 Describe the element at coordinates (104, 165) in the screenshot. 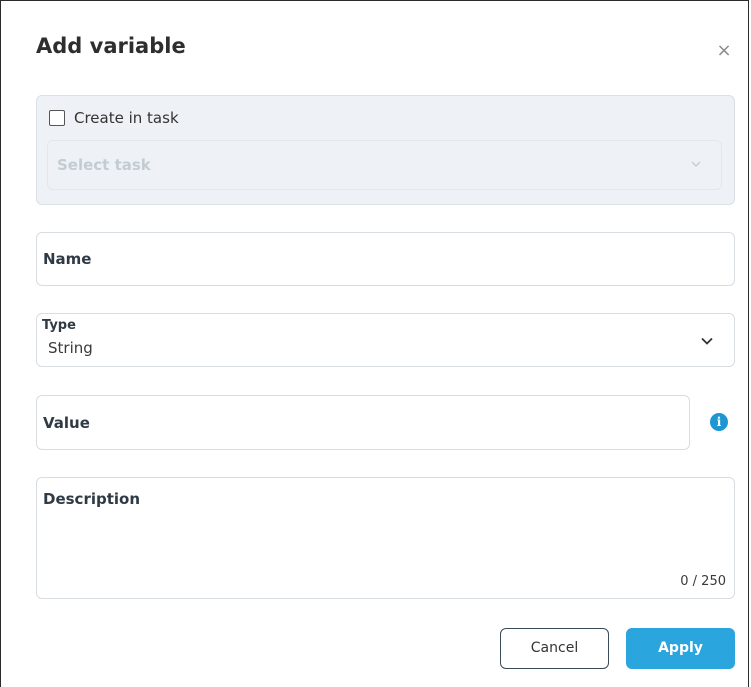

I see `select-task-placeholder: Select task` at that location.